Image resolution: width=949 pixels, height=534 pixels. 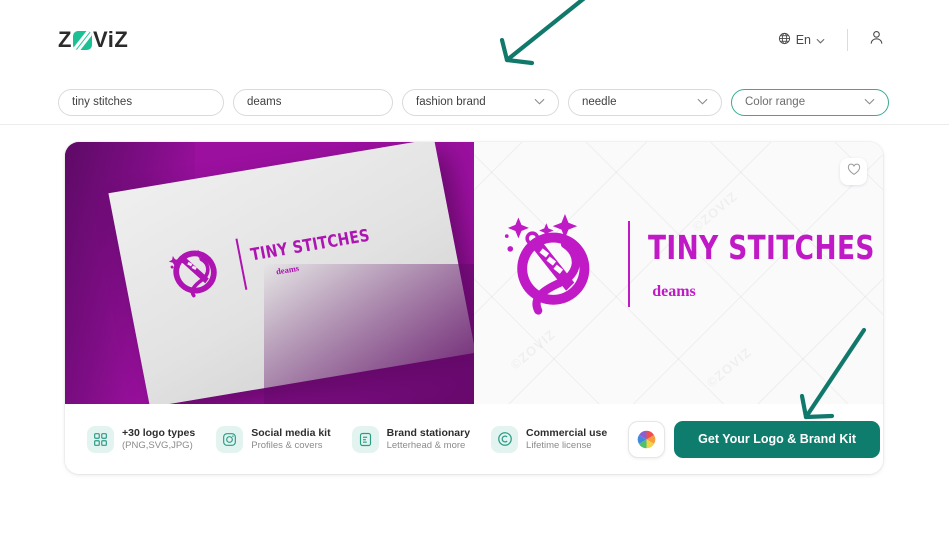 I want to click on color-range-select: Color range, so click(x=810, y=102).